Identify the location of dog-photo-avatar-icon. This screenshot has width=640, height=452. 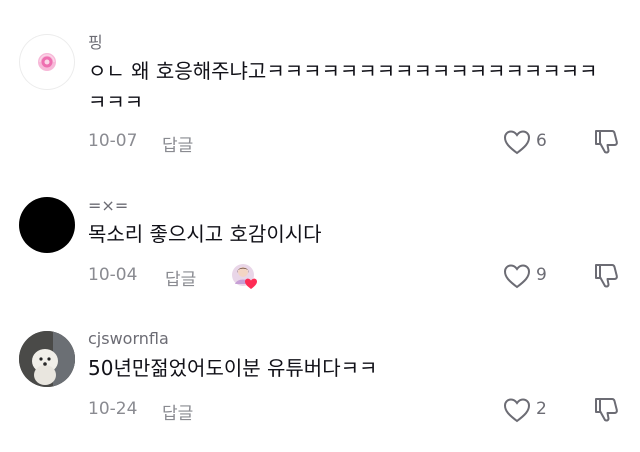
(47, 359).